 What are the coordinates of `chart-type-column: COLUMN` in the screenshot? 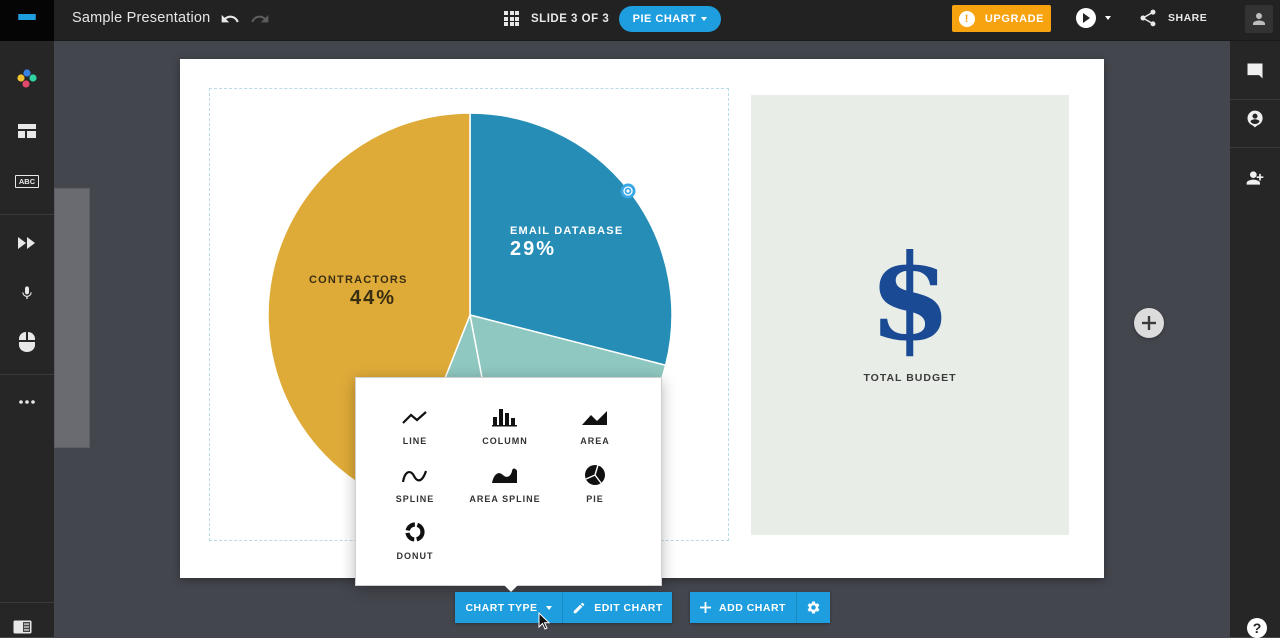 It's located at (505, 431).